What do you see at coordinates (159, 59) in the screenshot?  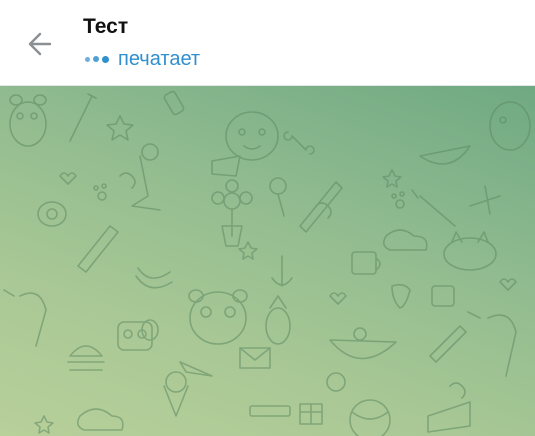 I see `typing-status-text: печатает` at bounding box center [159, 59].